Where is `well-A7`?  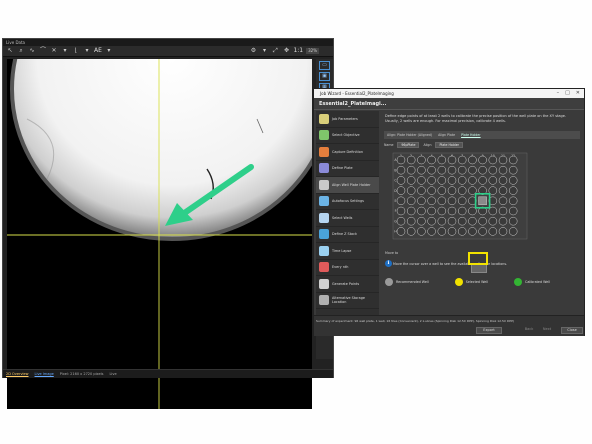
well-A7 is located at coordinates (462, 160).